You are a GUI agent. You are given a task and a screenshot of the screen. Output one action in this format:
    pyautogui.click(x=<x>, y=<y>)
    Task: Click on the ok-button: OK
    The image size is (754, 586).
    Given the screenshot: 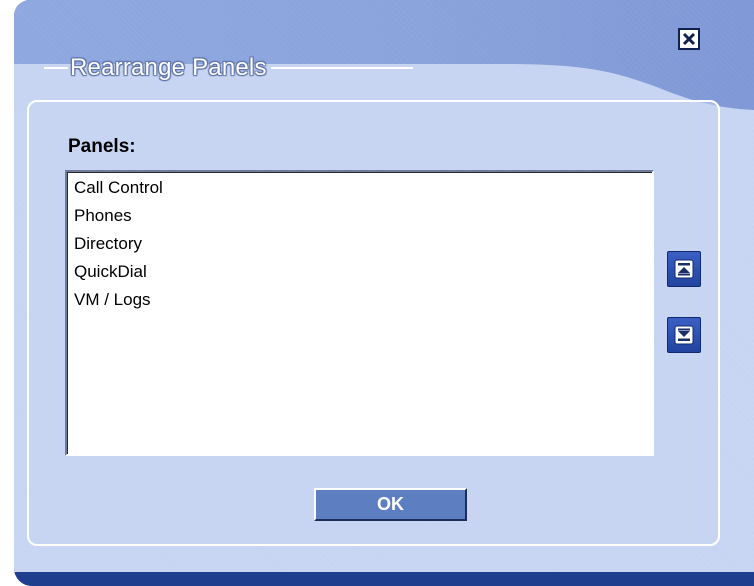 What is the action you would take?
    pyautogui.click(x=390, y=504)
    